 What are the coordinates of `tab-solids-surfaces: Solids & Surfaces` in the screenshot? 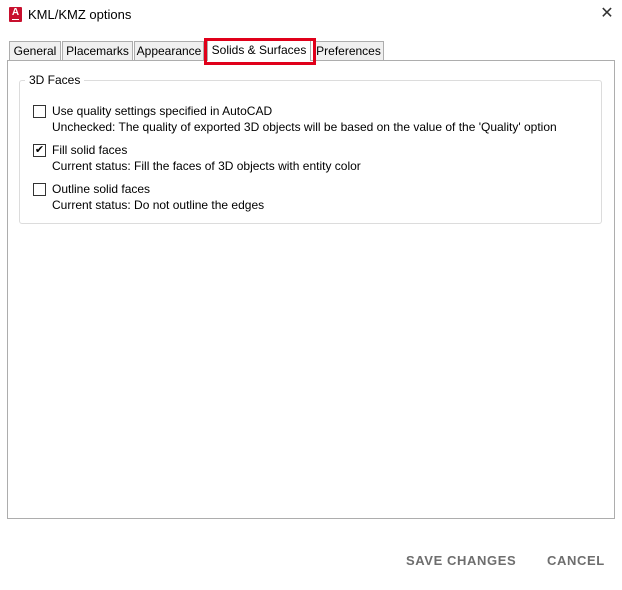 It's located at (259, 50).